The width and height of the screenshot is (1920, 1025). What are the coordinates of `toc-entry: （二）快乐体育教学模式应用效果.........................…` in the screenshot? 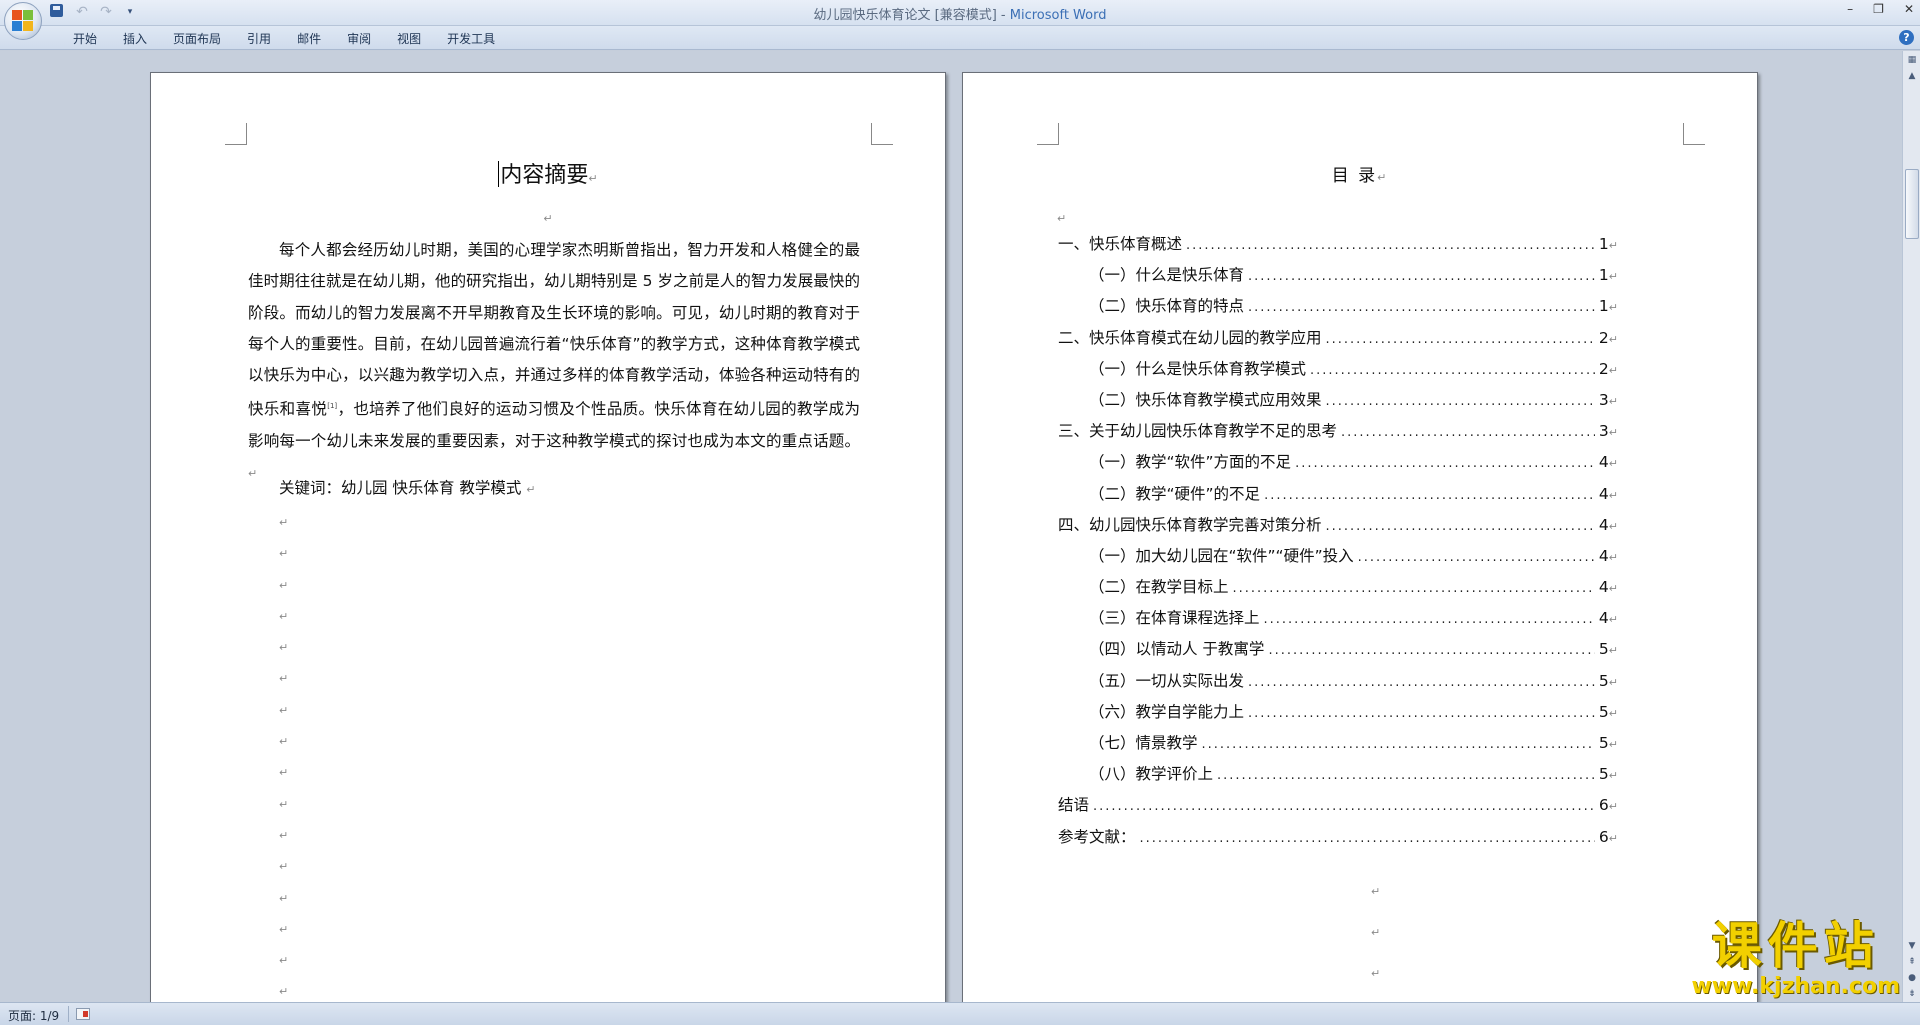 It's located at (1338, 400).